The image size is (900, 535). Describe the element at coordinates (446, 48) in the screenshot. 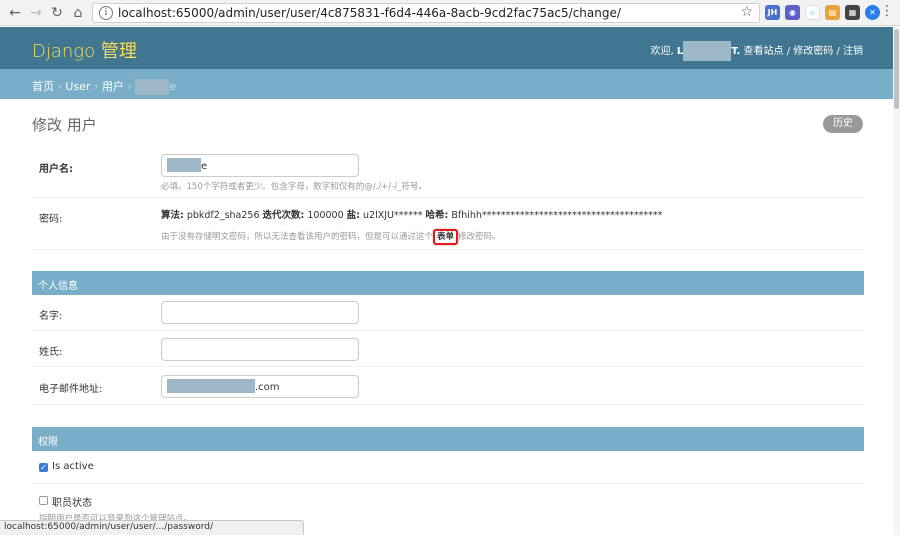

I see `admin-header: Django 管理 欢迎, L T. 查看站点 / 修改密码 / 注销` at that location.